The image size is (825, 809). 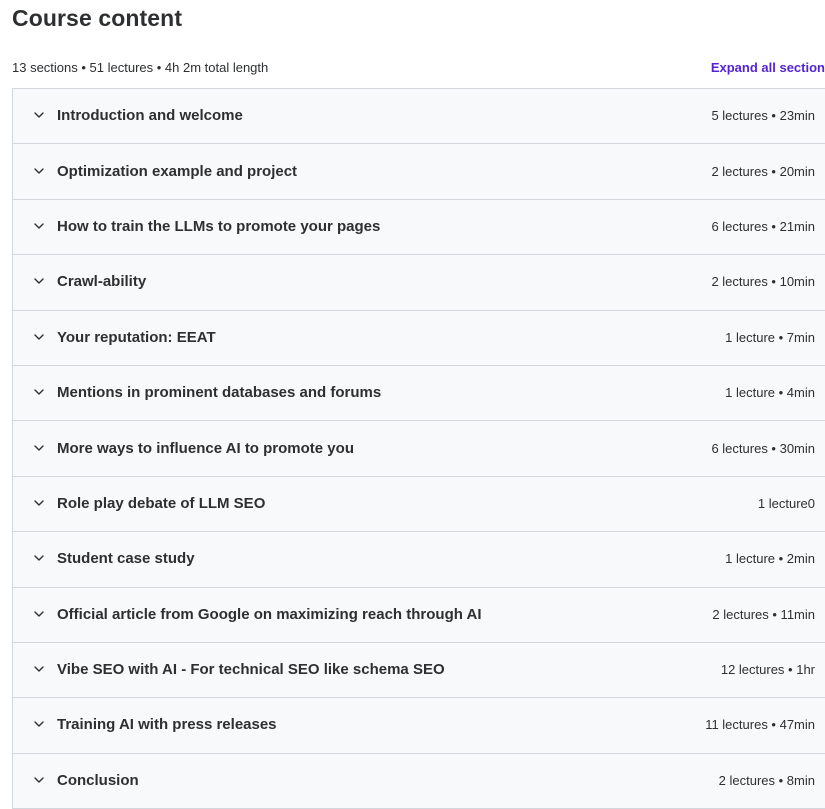 I want to click on section-lecture-count: 11 lectures • 47min, so click(x=760, y=725).